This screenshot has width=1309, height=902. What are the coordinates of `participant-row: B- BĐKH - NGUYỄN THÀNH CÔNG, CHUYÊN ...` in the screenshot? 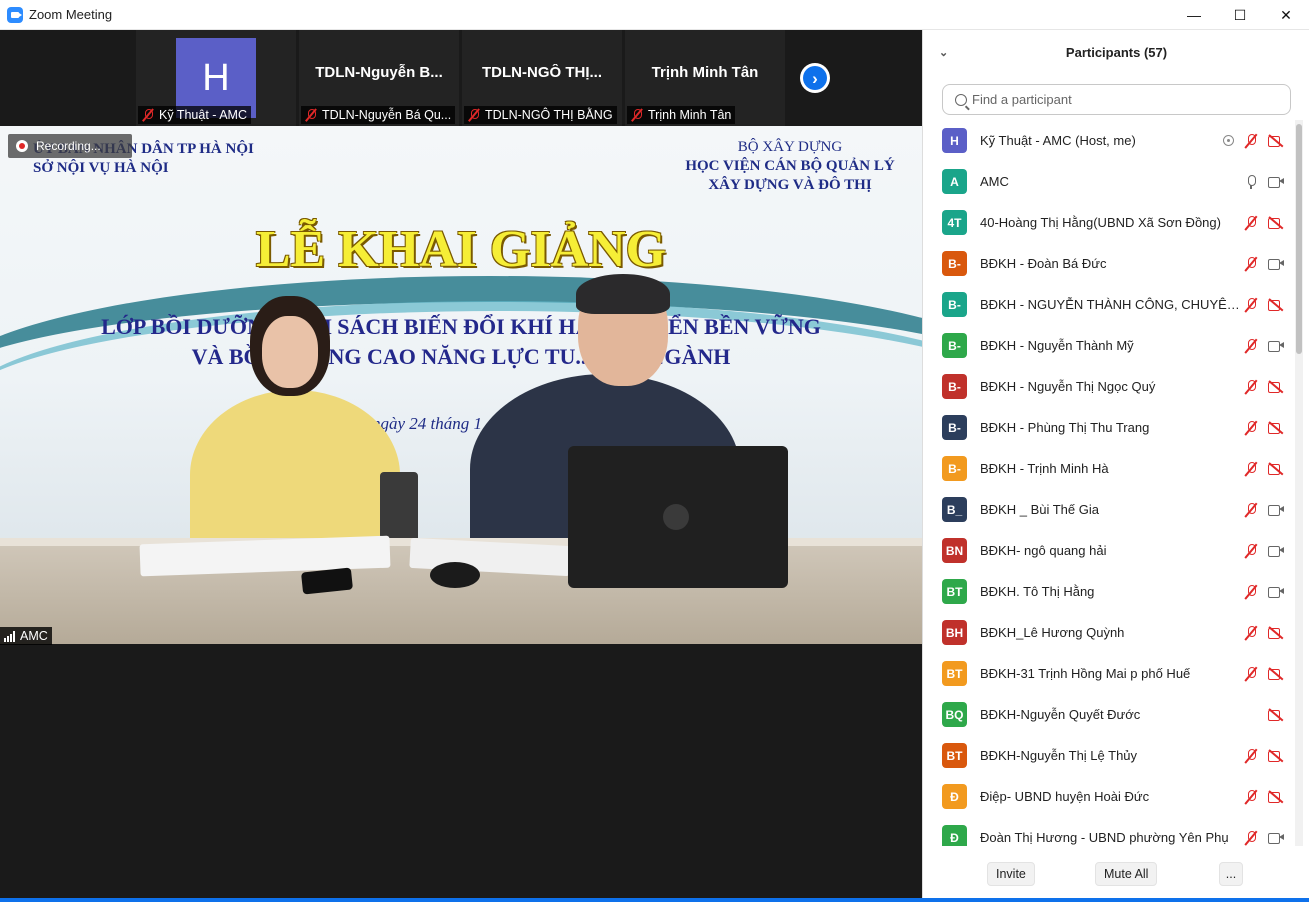 It's located at (1109, 304).